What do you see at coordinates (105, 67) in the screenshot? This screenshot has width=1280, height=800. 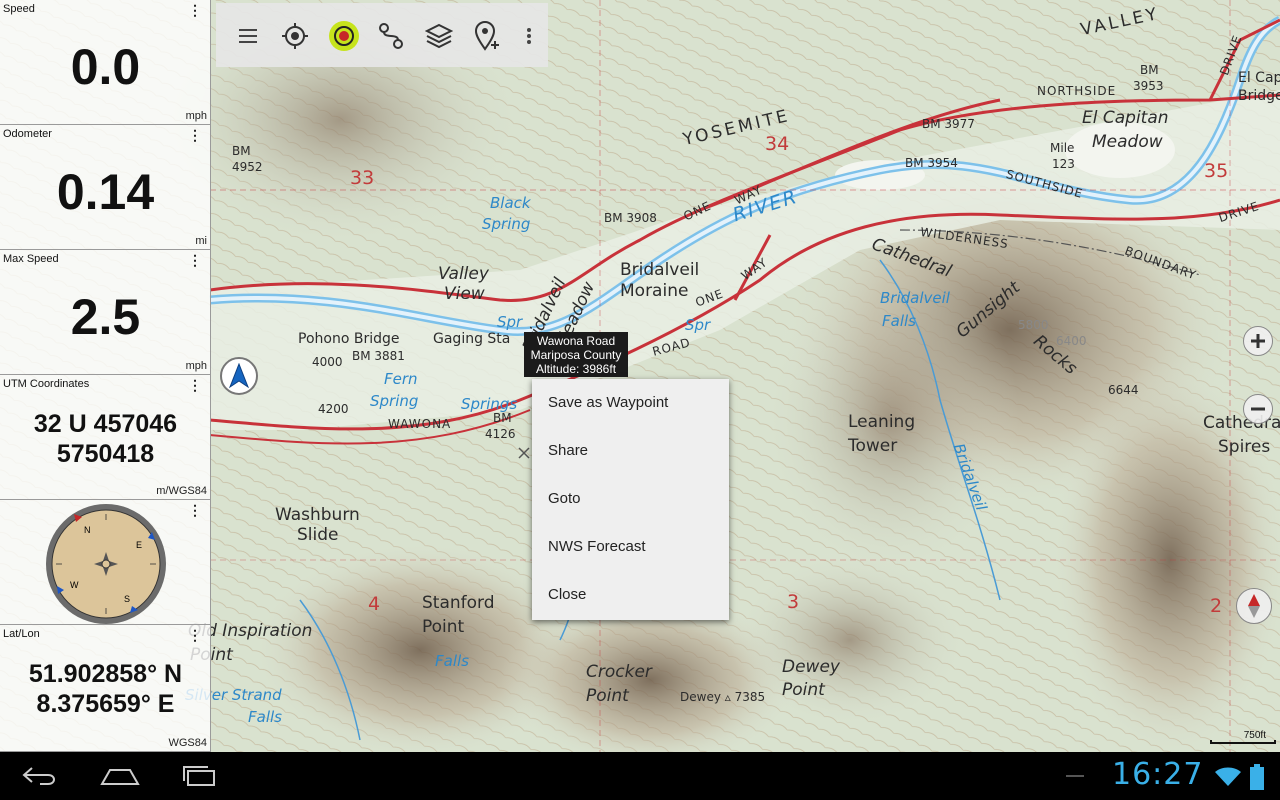 I see `speed-value: 0.0` at bounding box center [105, 67].